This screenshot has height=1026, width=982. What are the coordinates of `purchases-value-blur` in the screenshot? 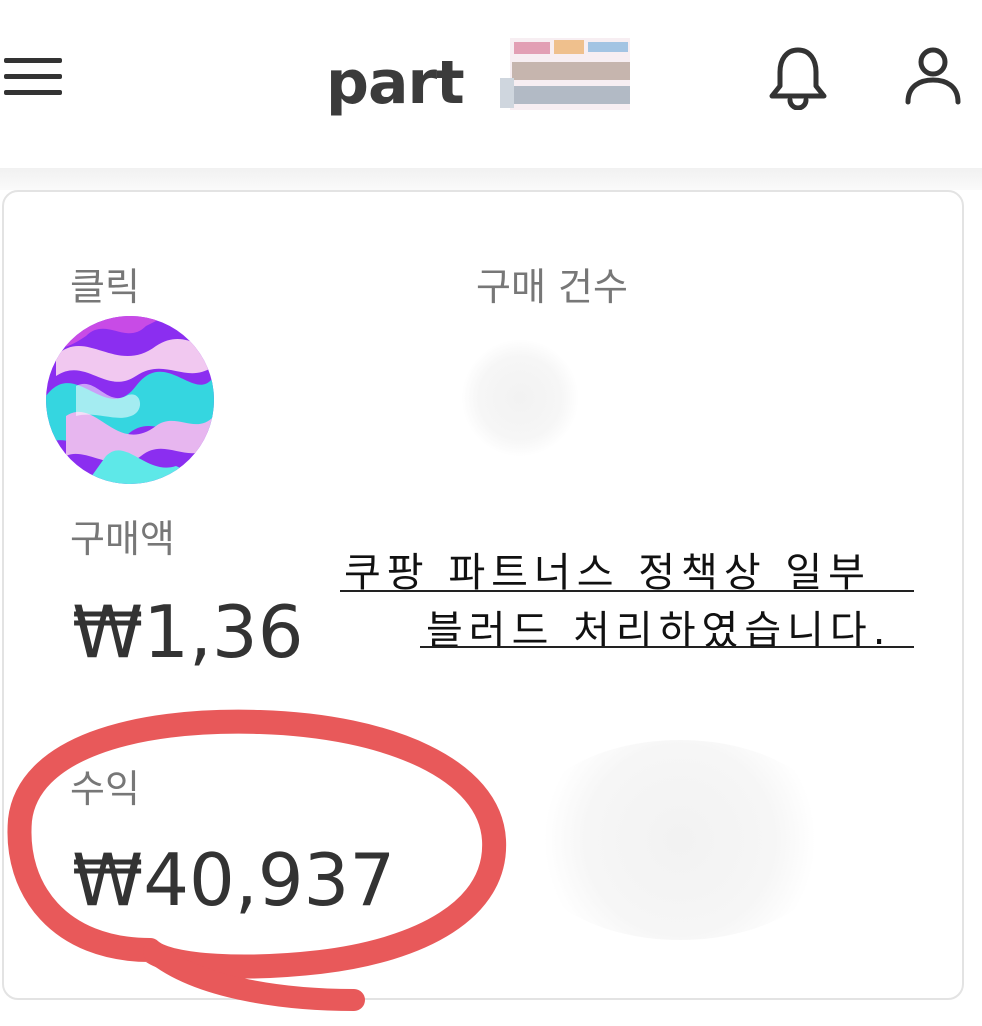 It's located at (520, 398).